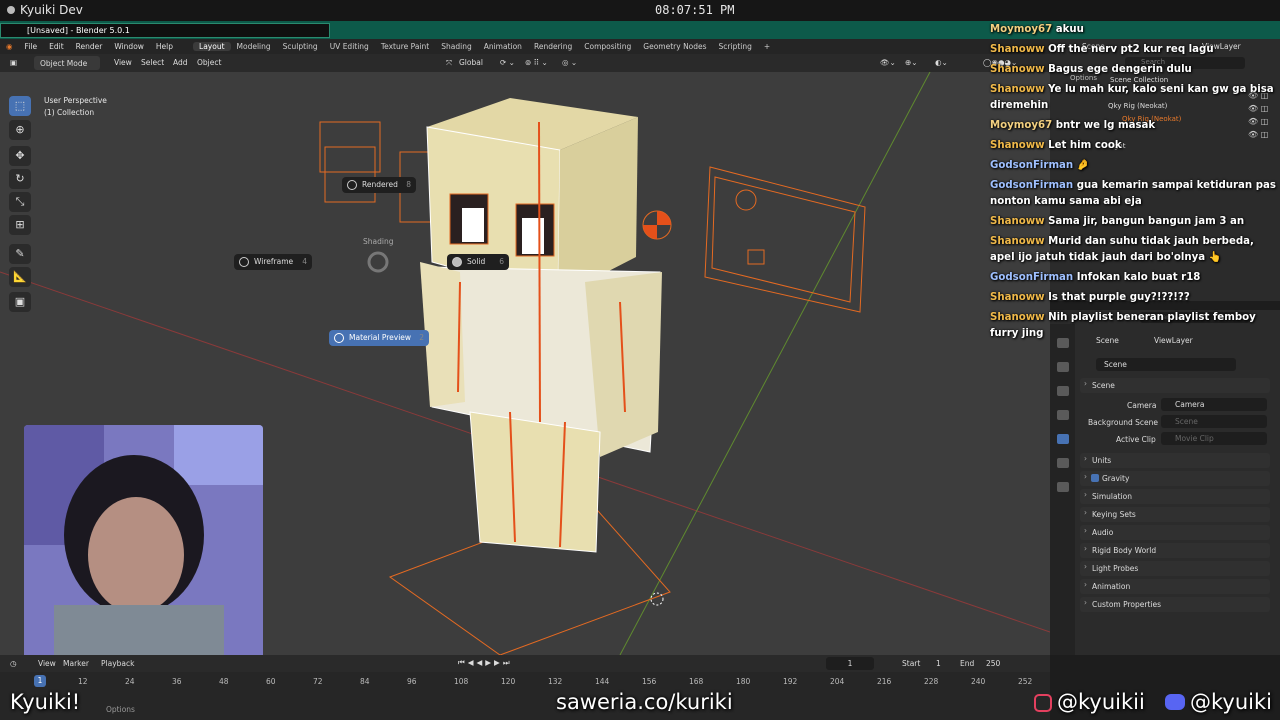 The height and width of the screenshot is (720, 1280). I want to click on tab-uv-editing: UV Editing, so click(349, 46).